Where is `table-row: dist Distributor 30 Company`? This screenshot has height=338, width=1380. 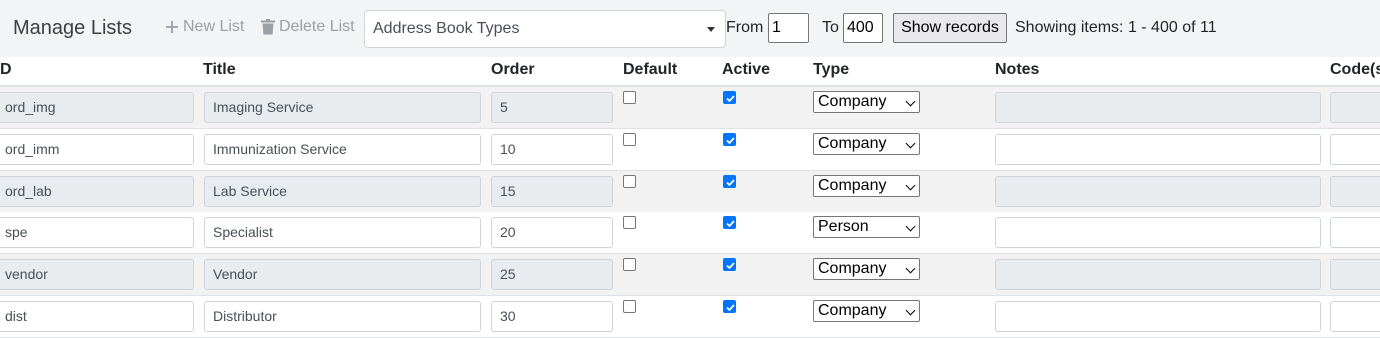
table-row: dist Distributor 30 Company is located at coordinates (690, 317).